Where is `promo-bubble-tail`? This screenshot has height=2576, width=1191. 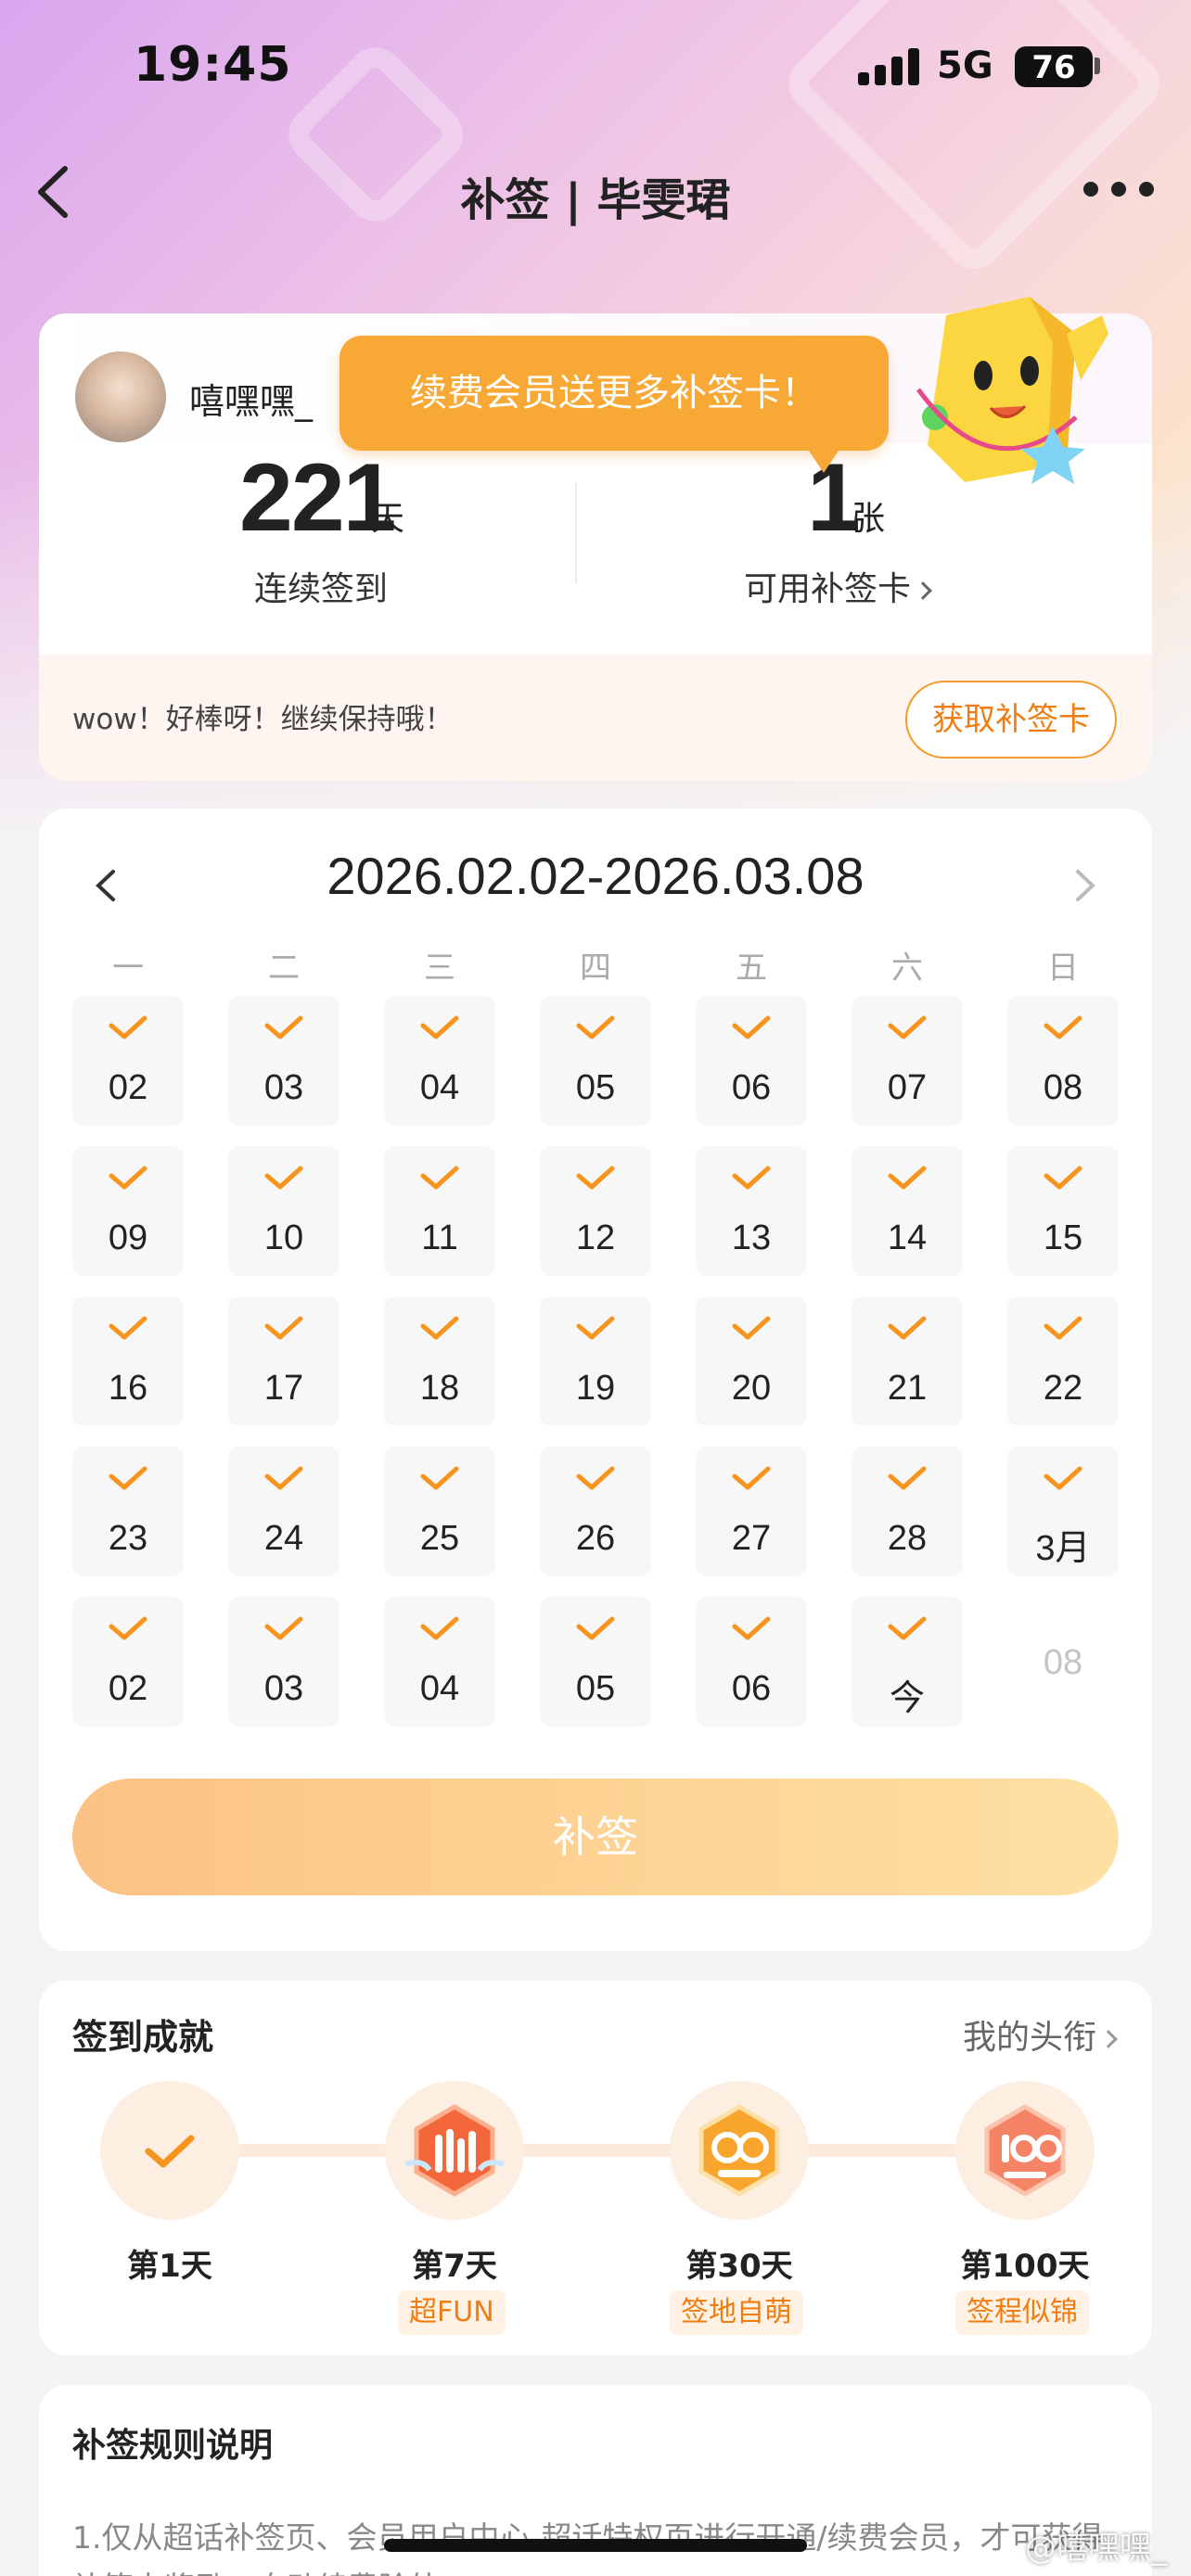
promo-bubble-tail is located at coordinates (823, 459).